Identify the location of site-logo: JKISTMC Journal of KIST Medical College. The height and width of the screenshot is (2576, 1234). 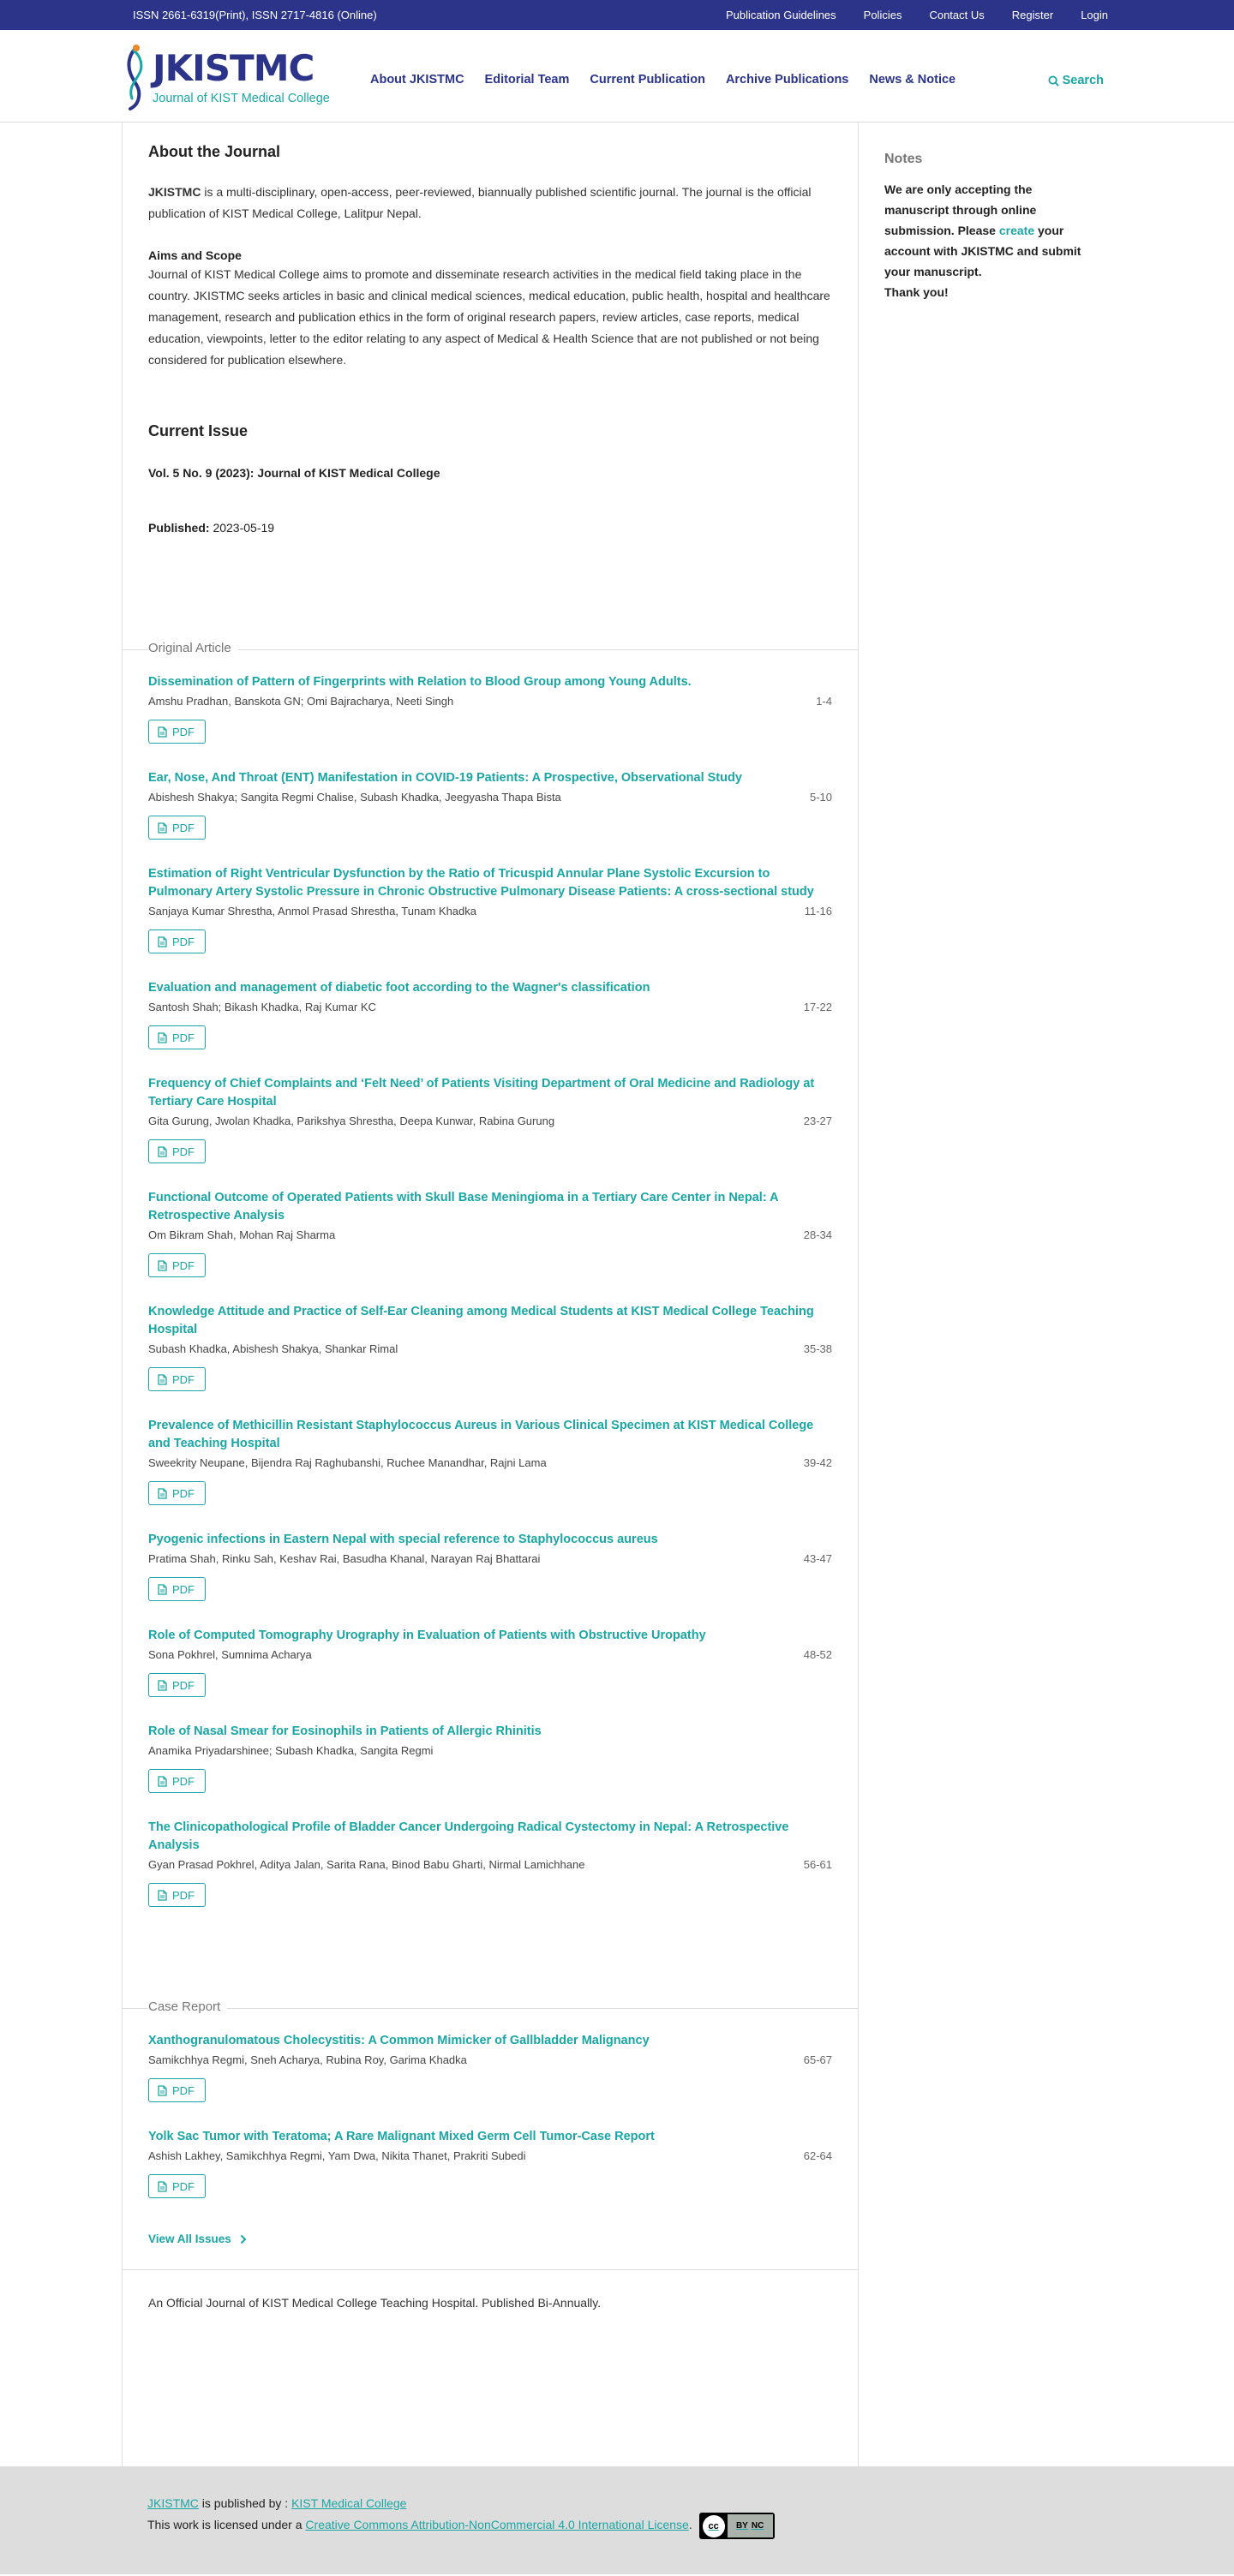
(242, 75).